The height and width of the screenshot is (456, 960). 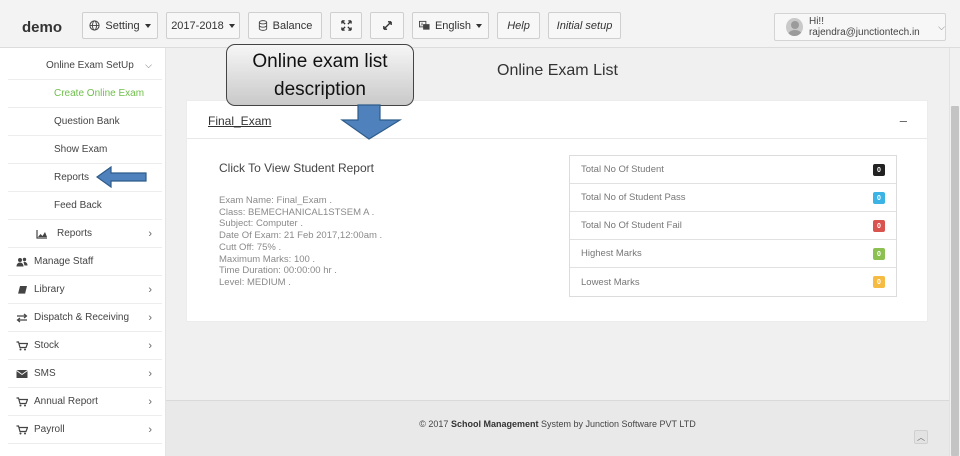 I want to click on initial-setup-button: Initial setup, so click(x=584, y=25).